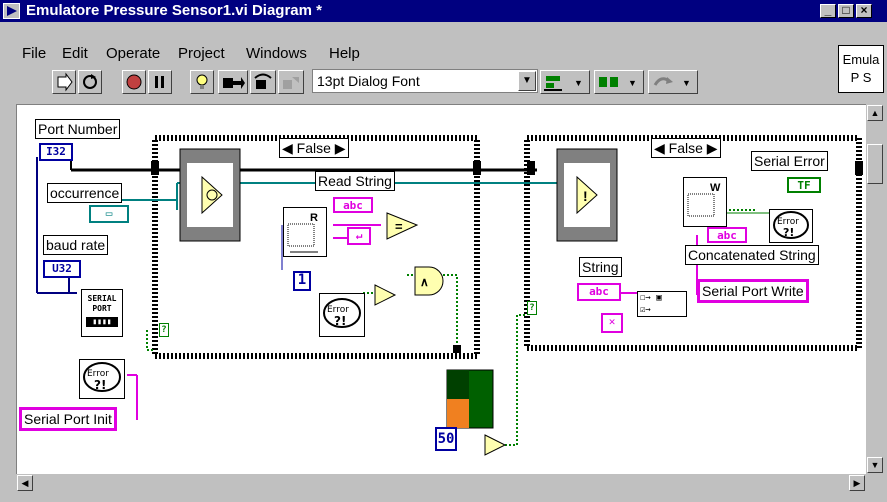  Describe the element at coordinates (828, 11) in the screenshot. I see `minimize-button: _` at that location.